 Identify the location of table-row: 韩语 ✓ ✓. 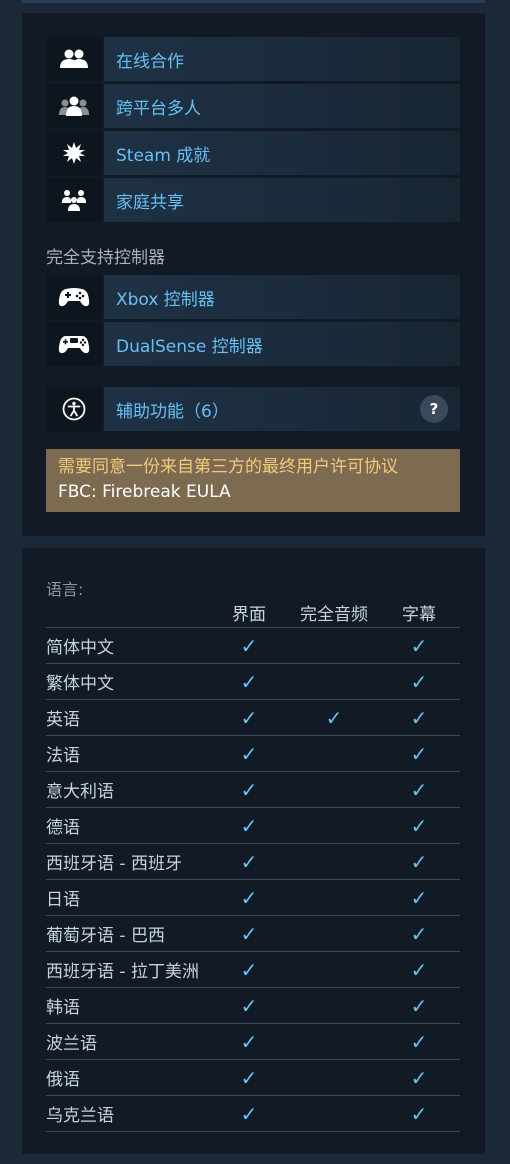
(253, 1006).